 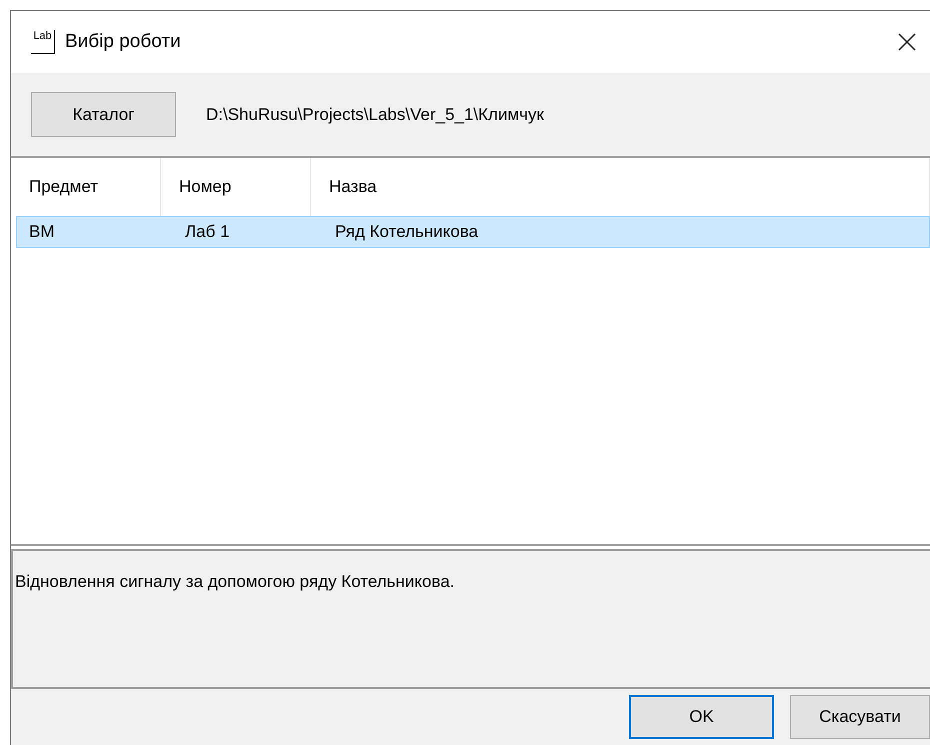 What do you see at coordinates (207, 232) in the screenshot?
I see `table-cell-text: Лаб 1` at bounding box center [207, 232].